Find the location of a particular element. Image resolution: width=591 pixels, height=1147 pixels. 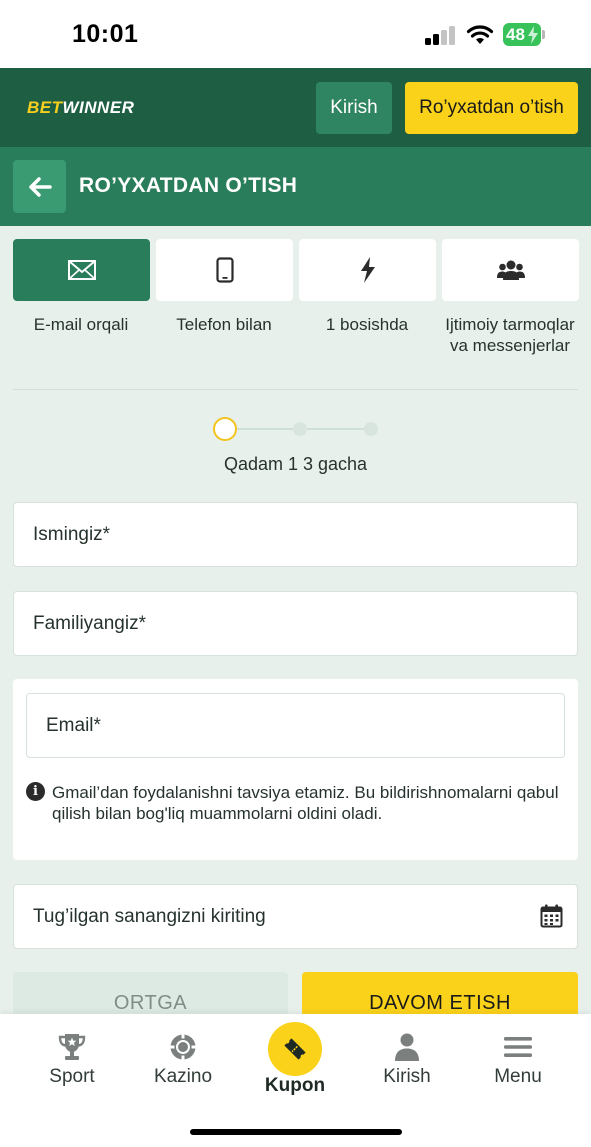

birthdate-placeholder: Tug’ilgan sanangizni kiriting is located at coordinates (149, 916).